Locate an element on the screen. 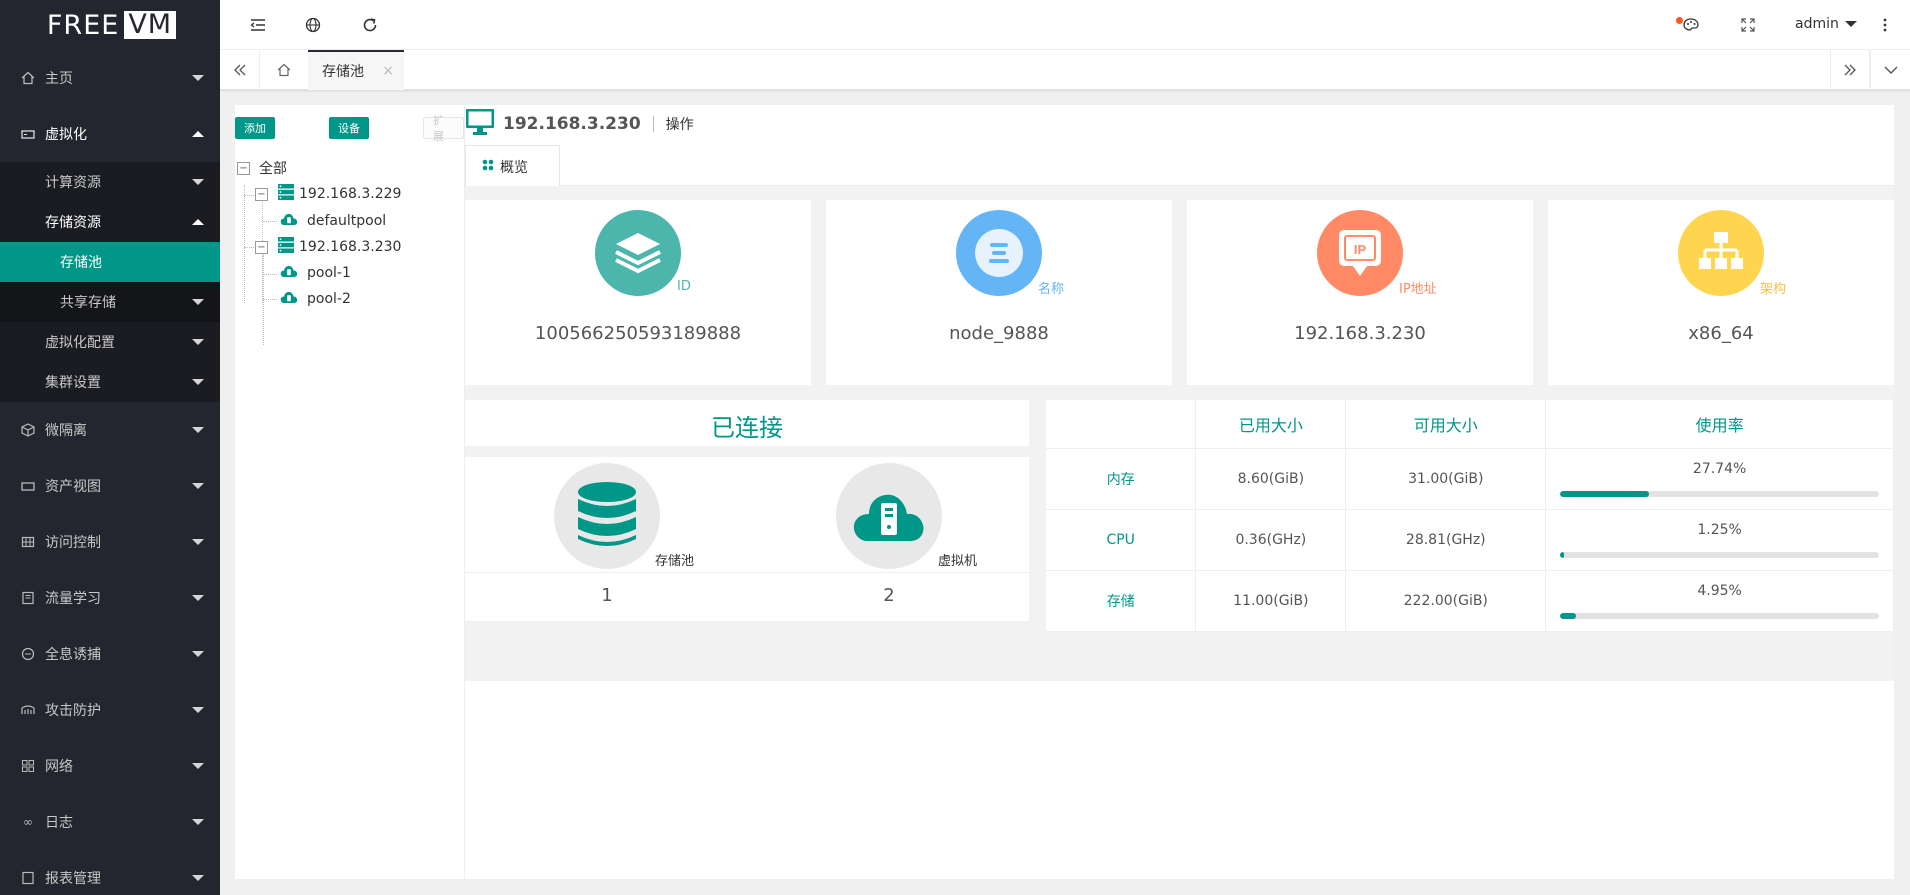 The height and width of the screenshot is (895, 1910). user-menu: admin is located at coordinates (1826, 24).